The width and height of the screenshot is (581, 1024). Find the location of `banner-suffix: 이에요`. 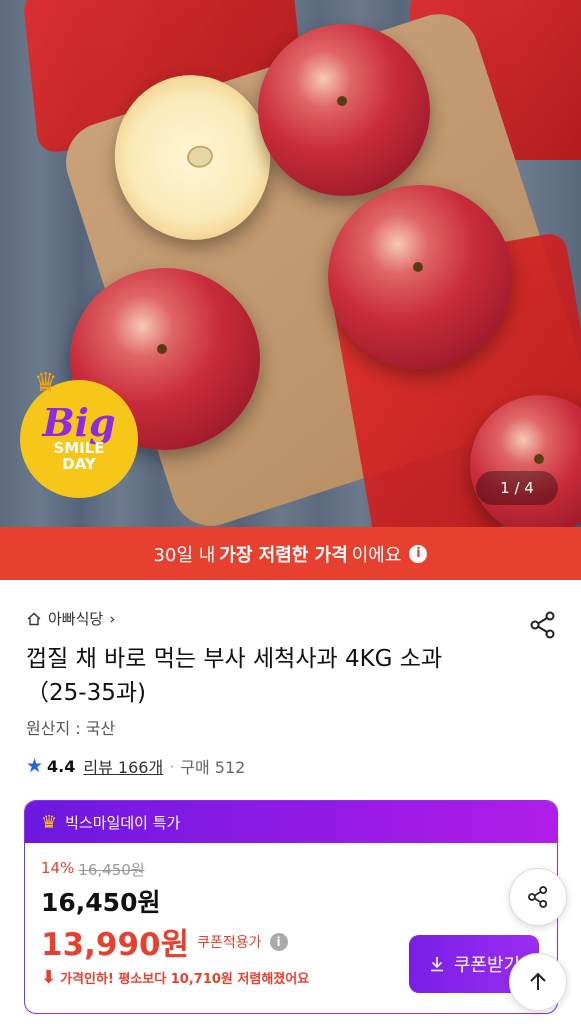

banner-suffix: 이에요 is located at coordinates (376, 555).